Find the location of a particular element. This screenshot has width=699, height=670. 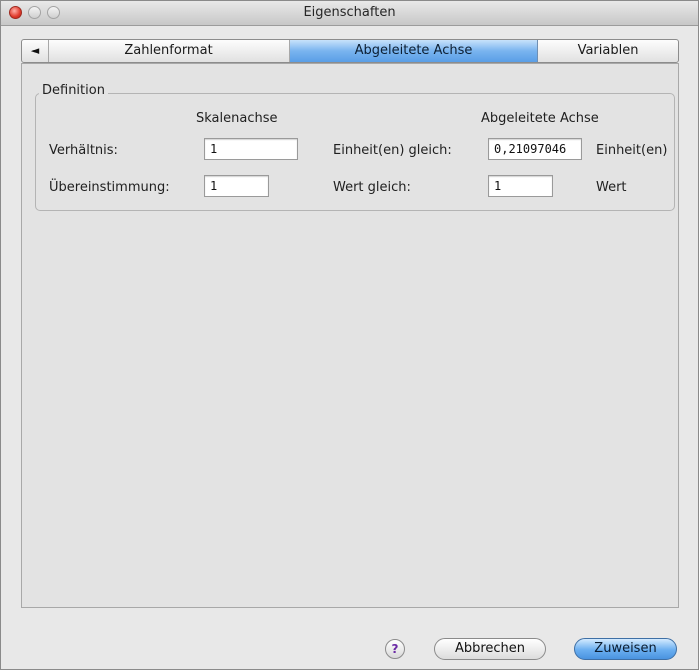

scale-axis-header: Skalenachse is located at coordinates (237, 118).